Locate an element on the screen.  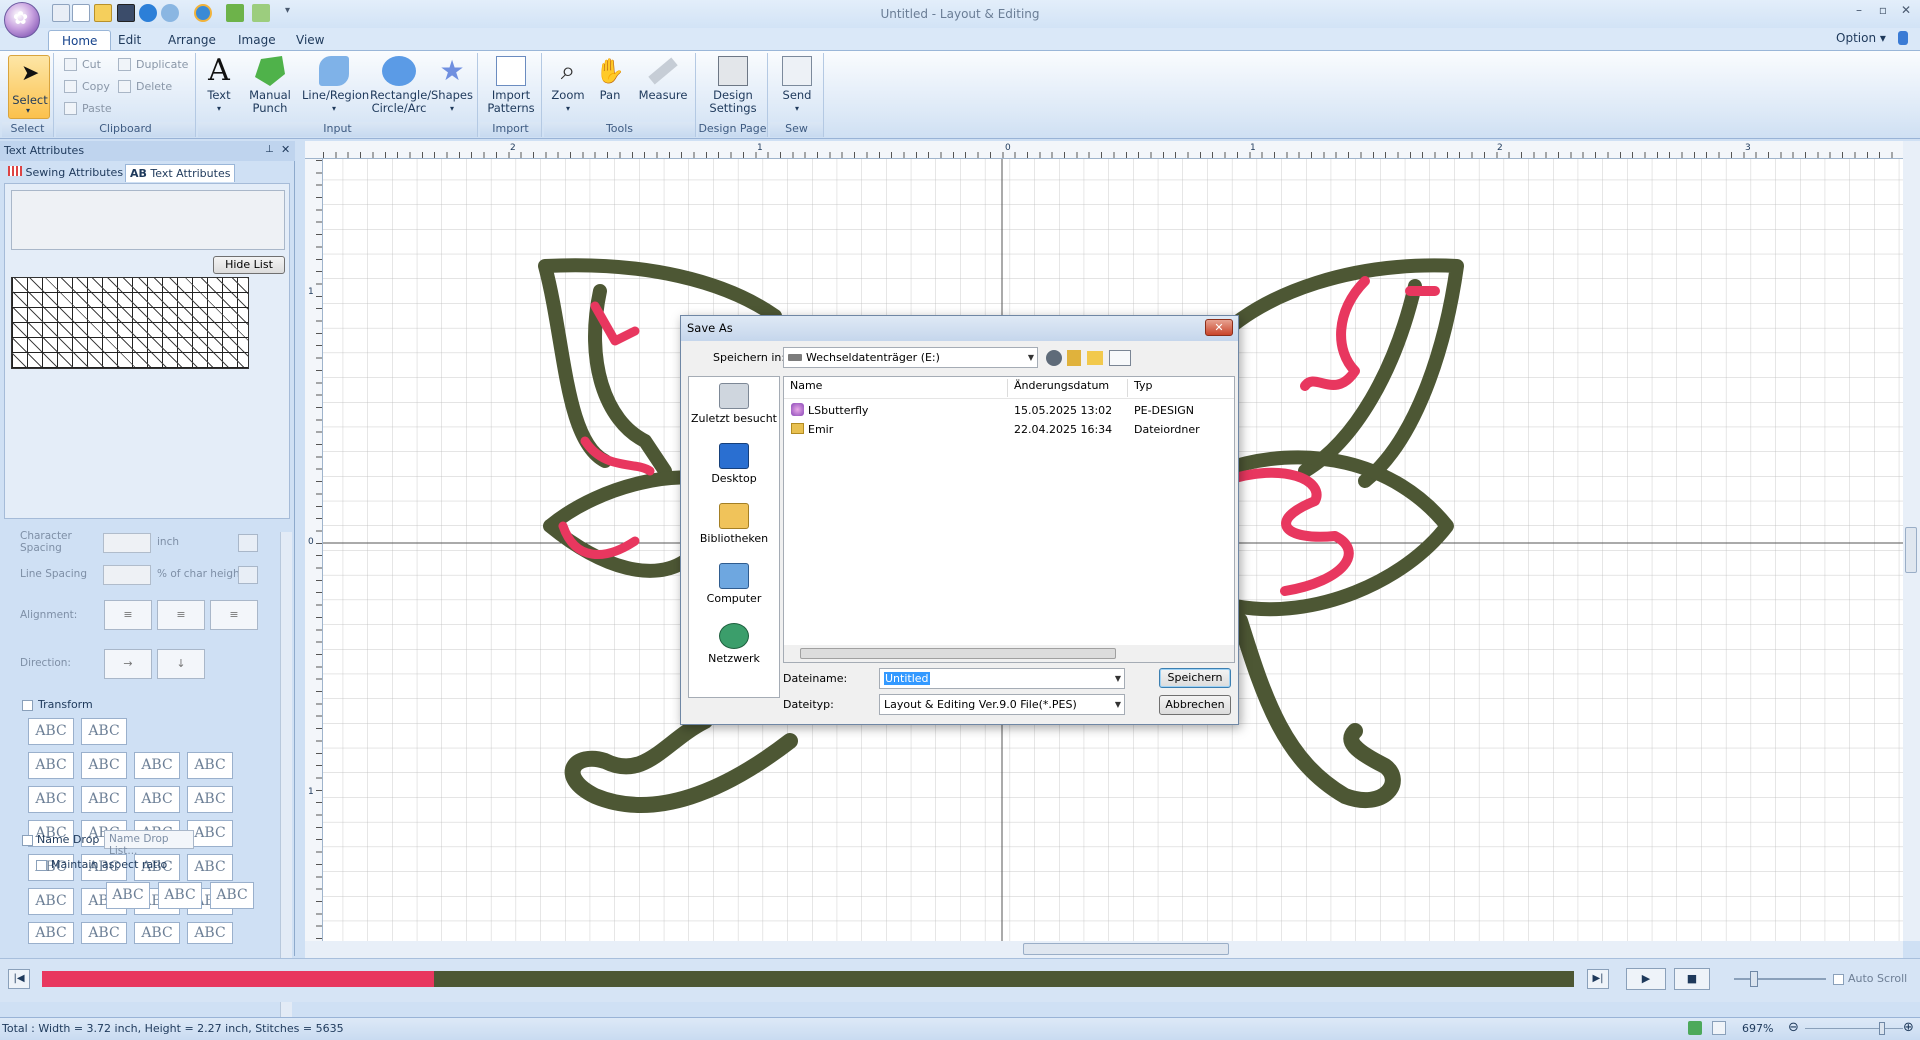
back-icon is located at coordinates (1054, 358).